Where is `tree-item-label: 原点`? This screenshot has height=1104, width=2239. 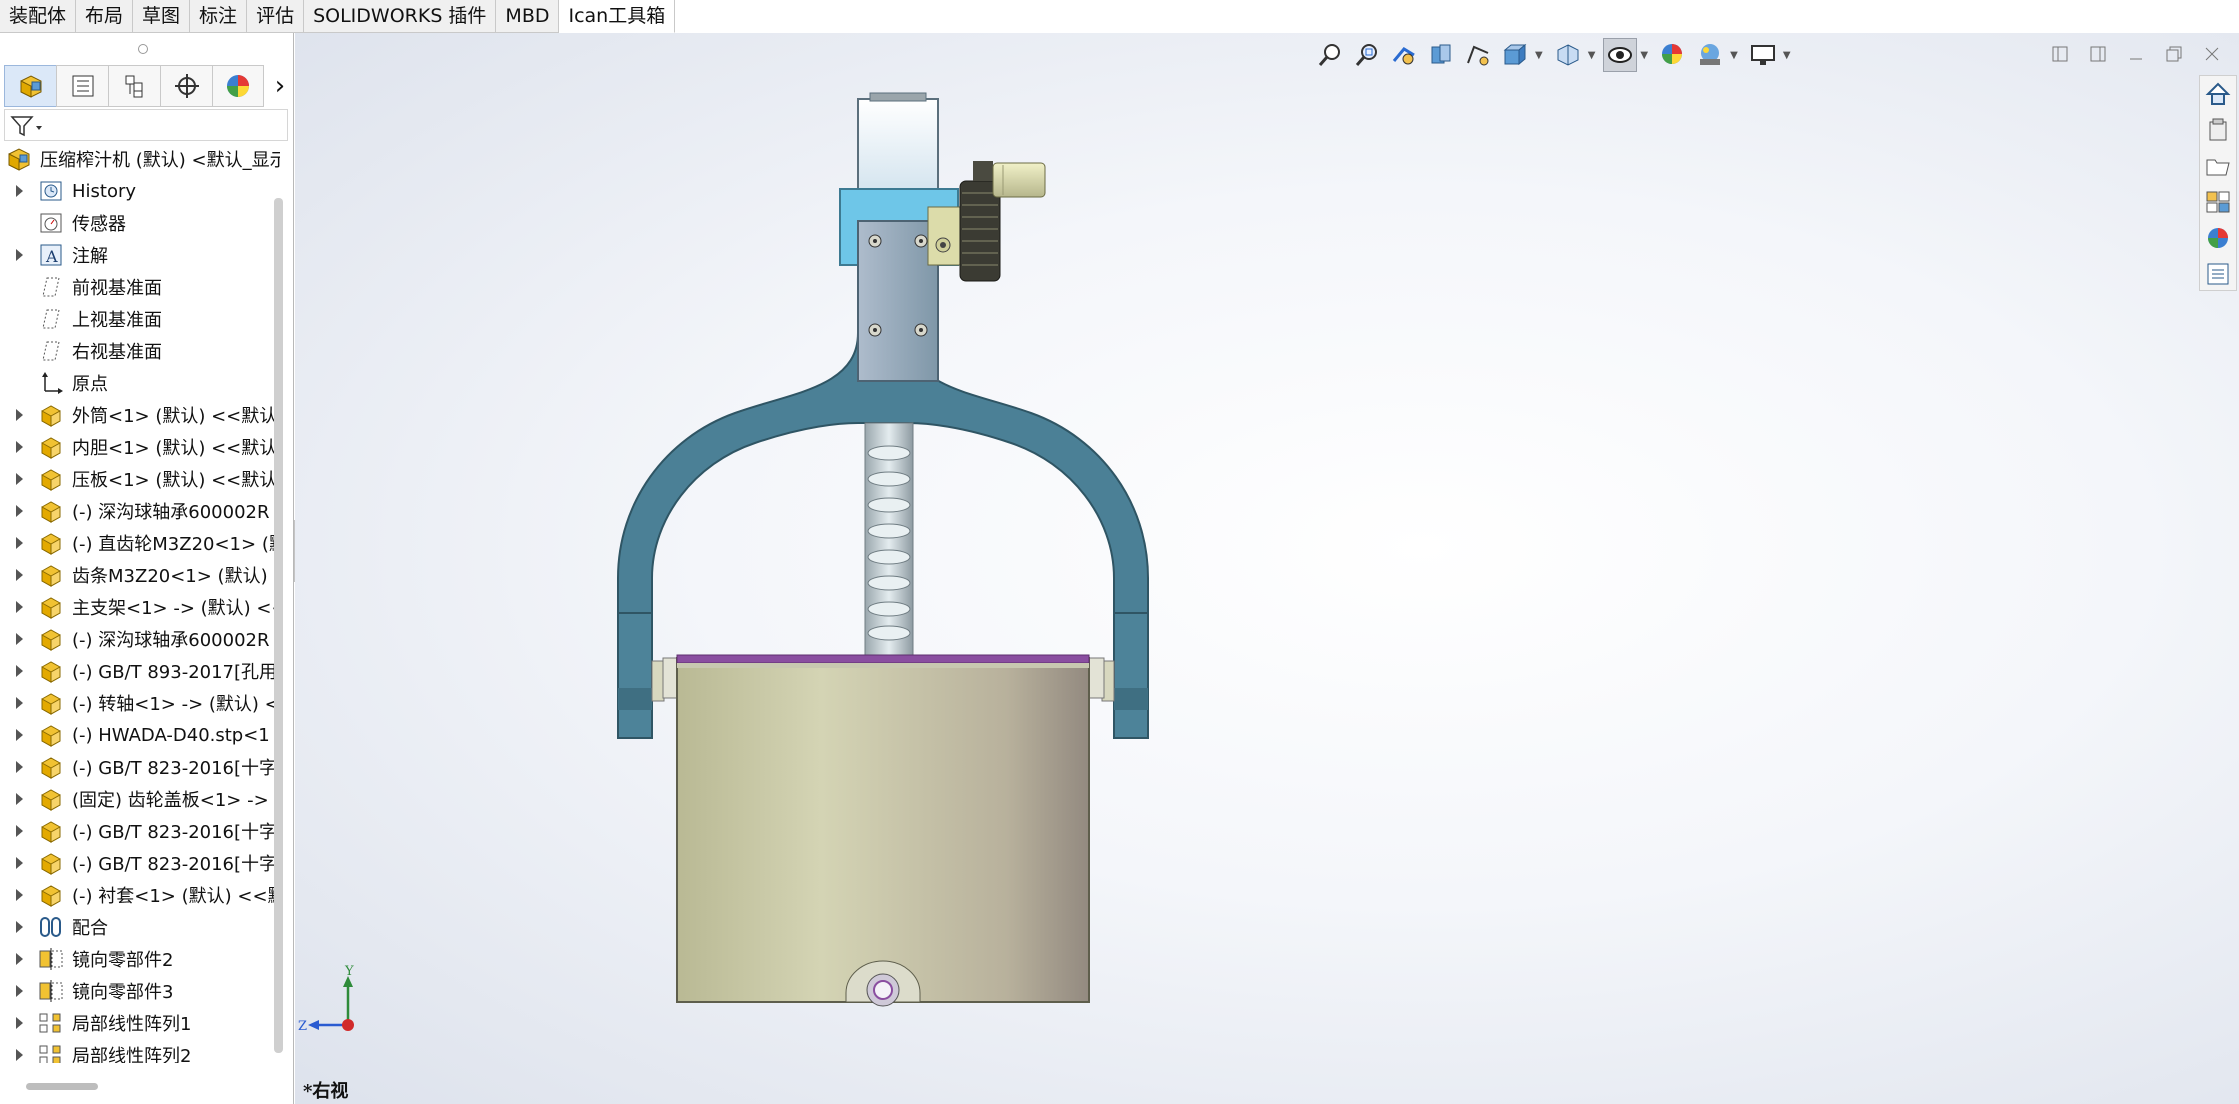 tree-item-label: 原点 is located at coordinates (90, 384).